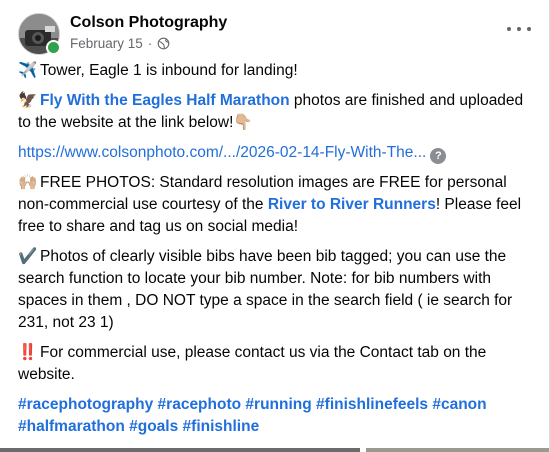  I want to click on globe-icon, so click(163, 43).